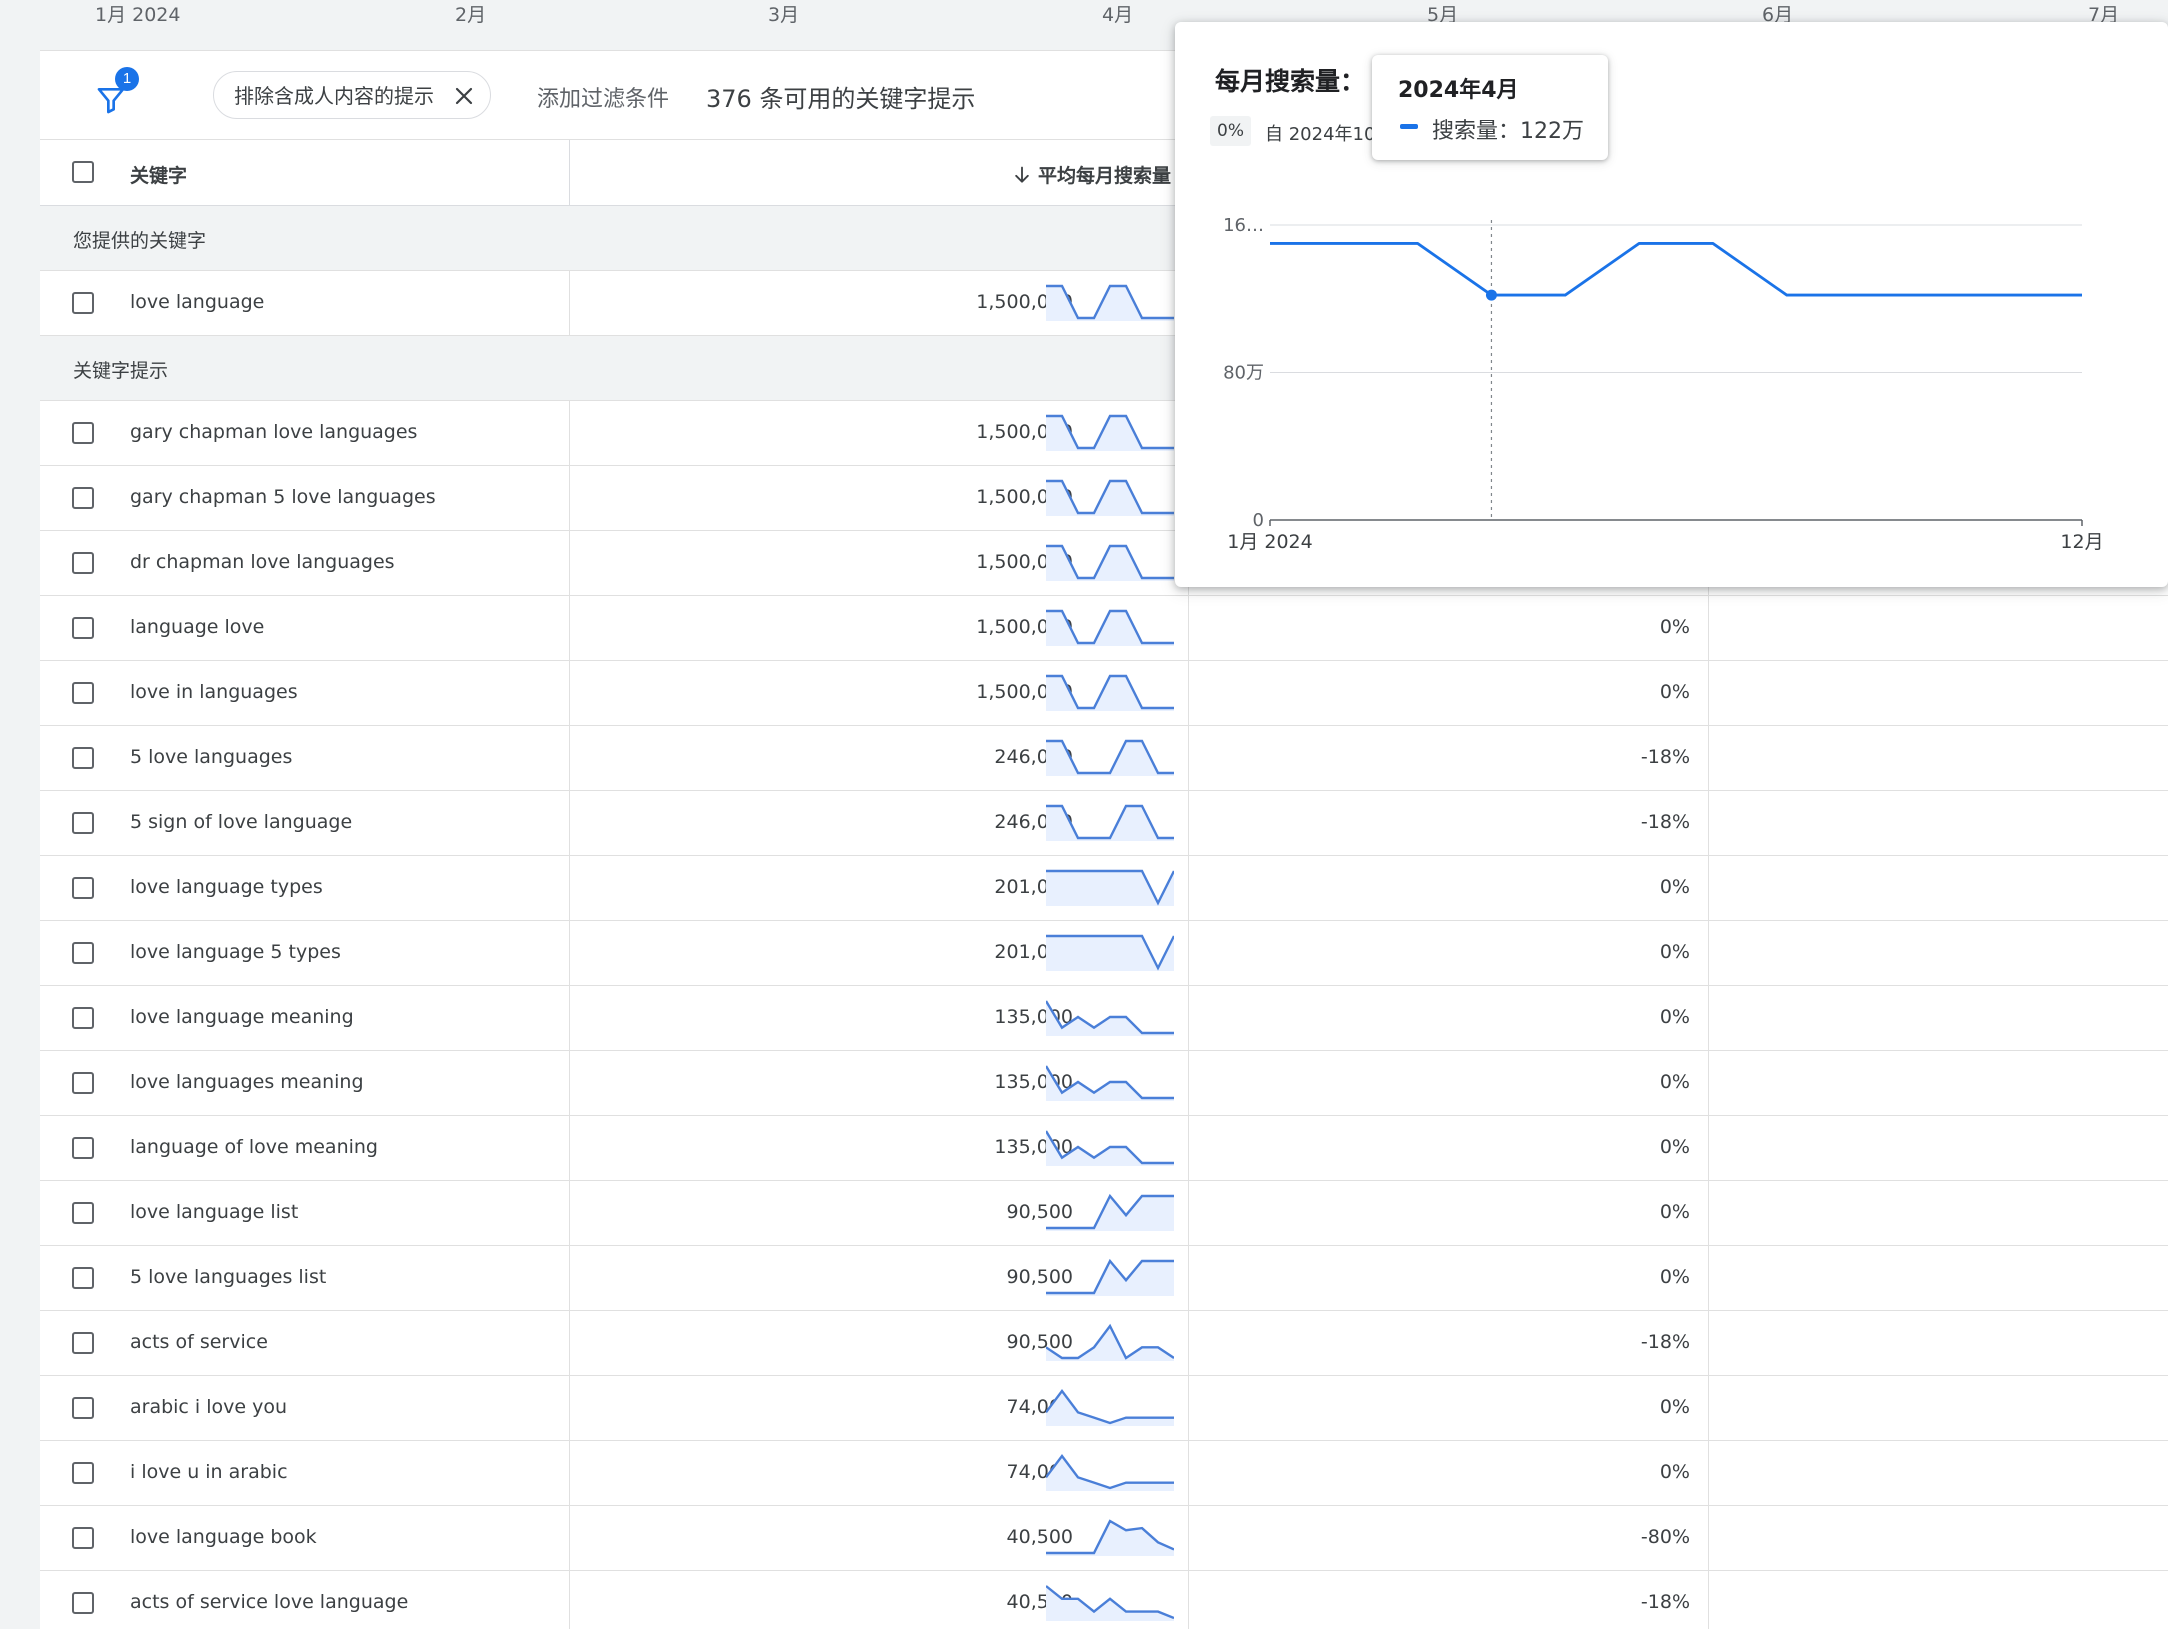  What do you see at coordinates (1508, 129) in the screenshot?
I see `tooltip-value: 搜索量：122万` at bounding box center [1508, 129].